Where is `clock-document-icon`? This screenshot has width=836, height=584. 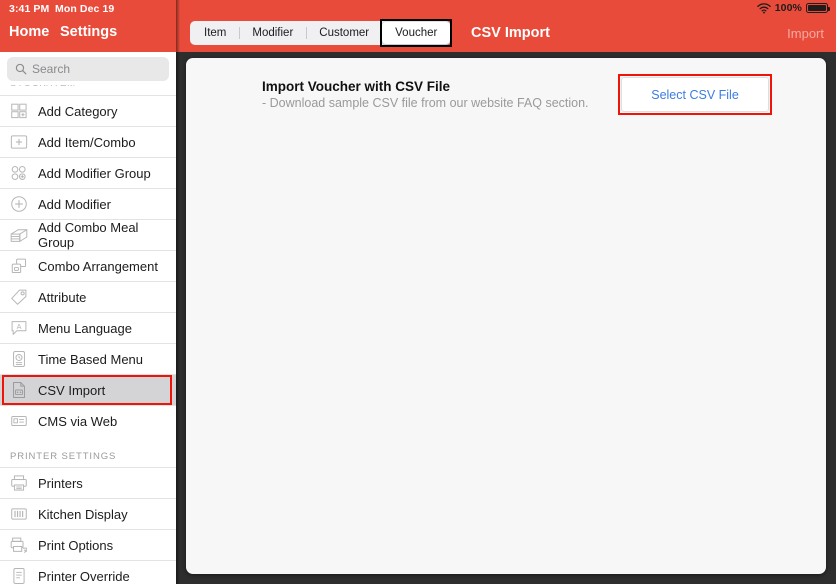
clock-document-icon is located at coordinates (19, 359).